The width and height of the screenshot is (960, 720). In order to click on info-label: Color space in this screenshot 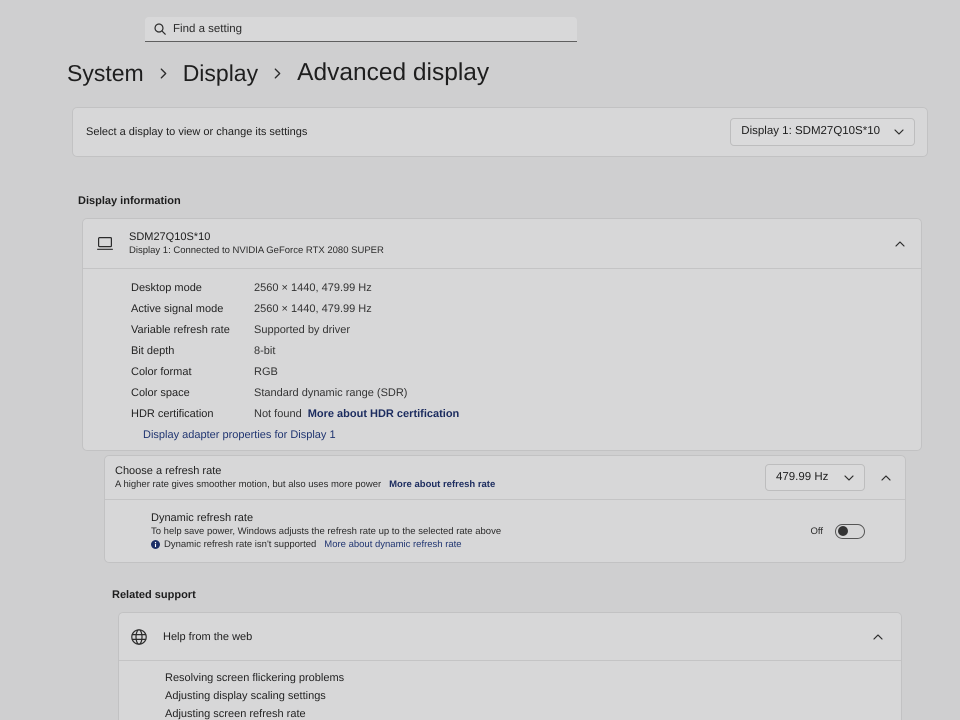, I will do `click(161, 394)`.